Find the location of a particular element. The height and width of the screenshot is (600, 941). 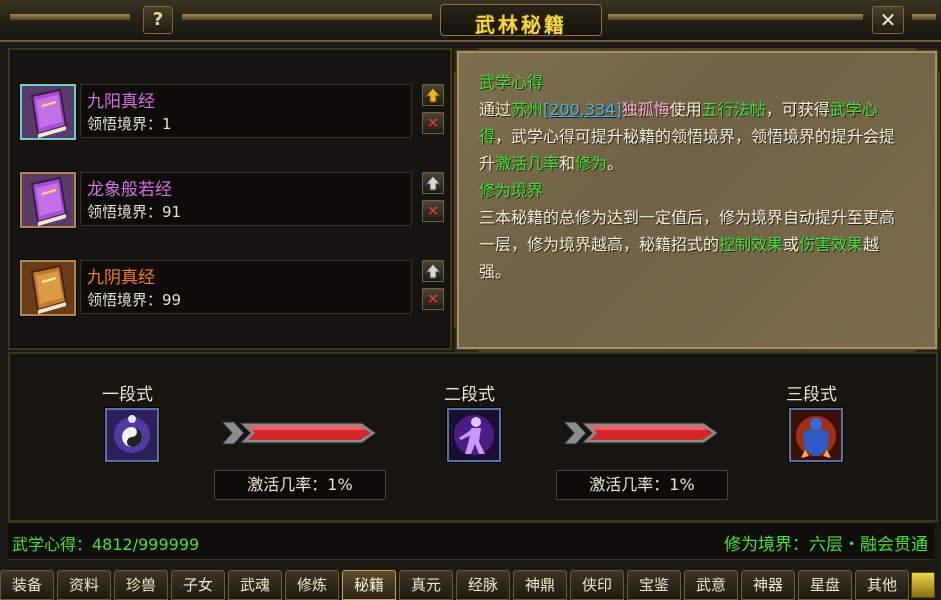

book-info: 九阴真经 领悟境界：99 is located at coordinates (246, 287).